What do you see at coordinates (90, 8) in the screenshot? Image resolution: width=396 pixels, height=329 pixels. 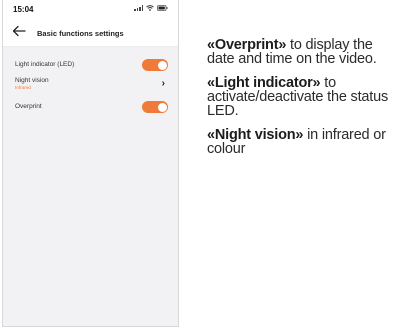 I see `status-bar: 15:04` at bounding box center [90, 8].